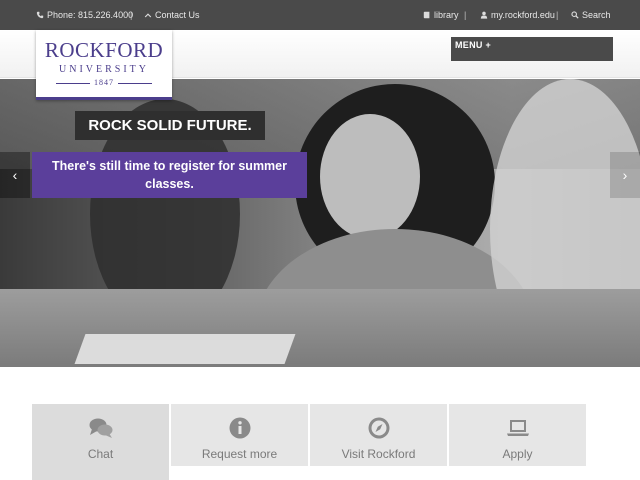 This screenshot has width=640, height=480. Describe the element at coordinates (101, 428) in the screenshot. I see `chat-icon` at that location.